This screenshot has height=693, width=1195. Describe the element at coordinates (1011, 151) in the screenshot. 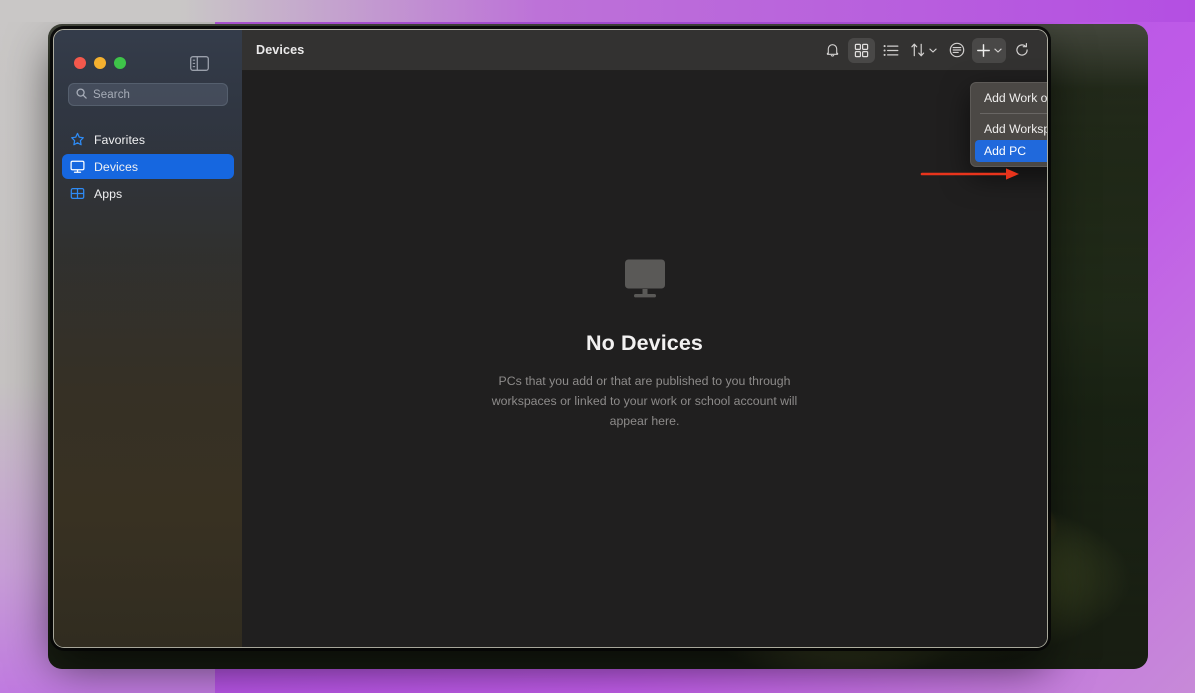

I see `menu-item-add-pc: Add PC` at that location.